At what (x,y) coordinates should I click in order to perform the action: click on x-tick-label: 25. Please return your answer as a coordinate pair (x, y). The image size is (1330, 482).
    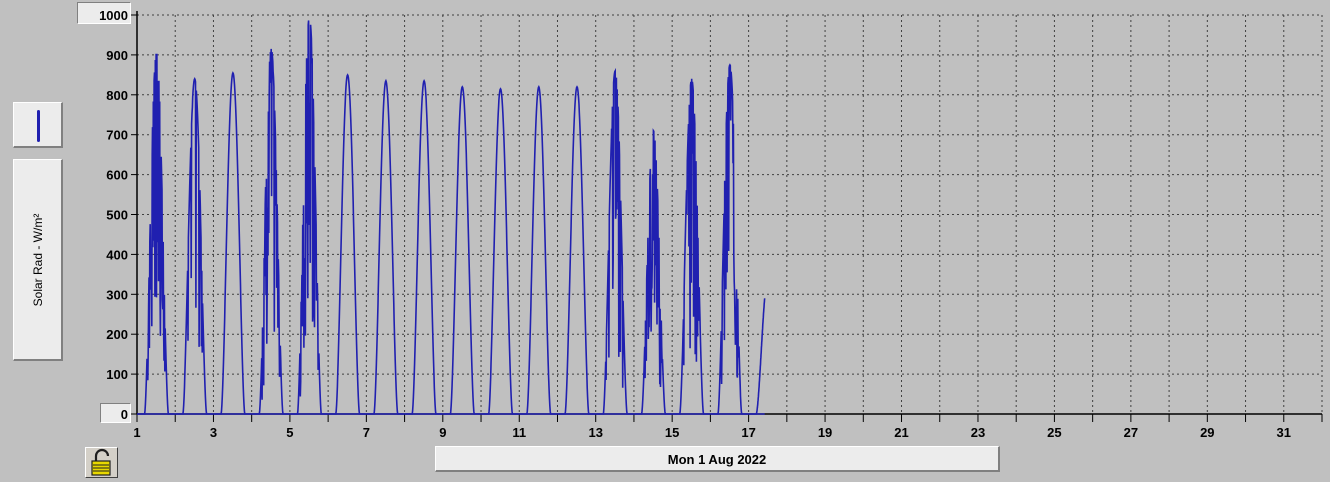
    Looking at the image, I should click on (1054, 432).